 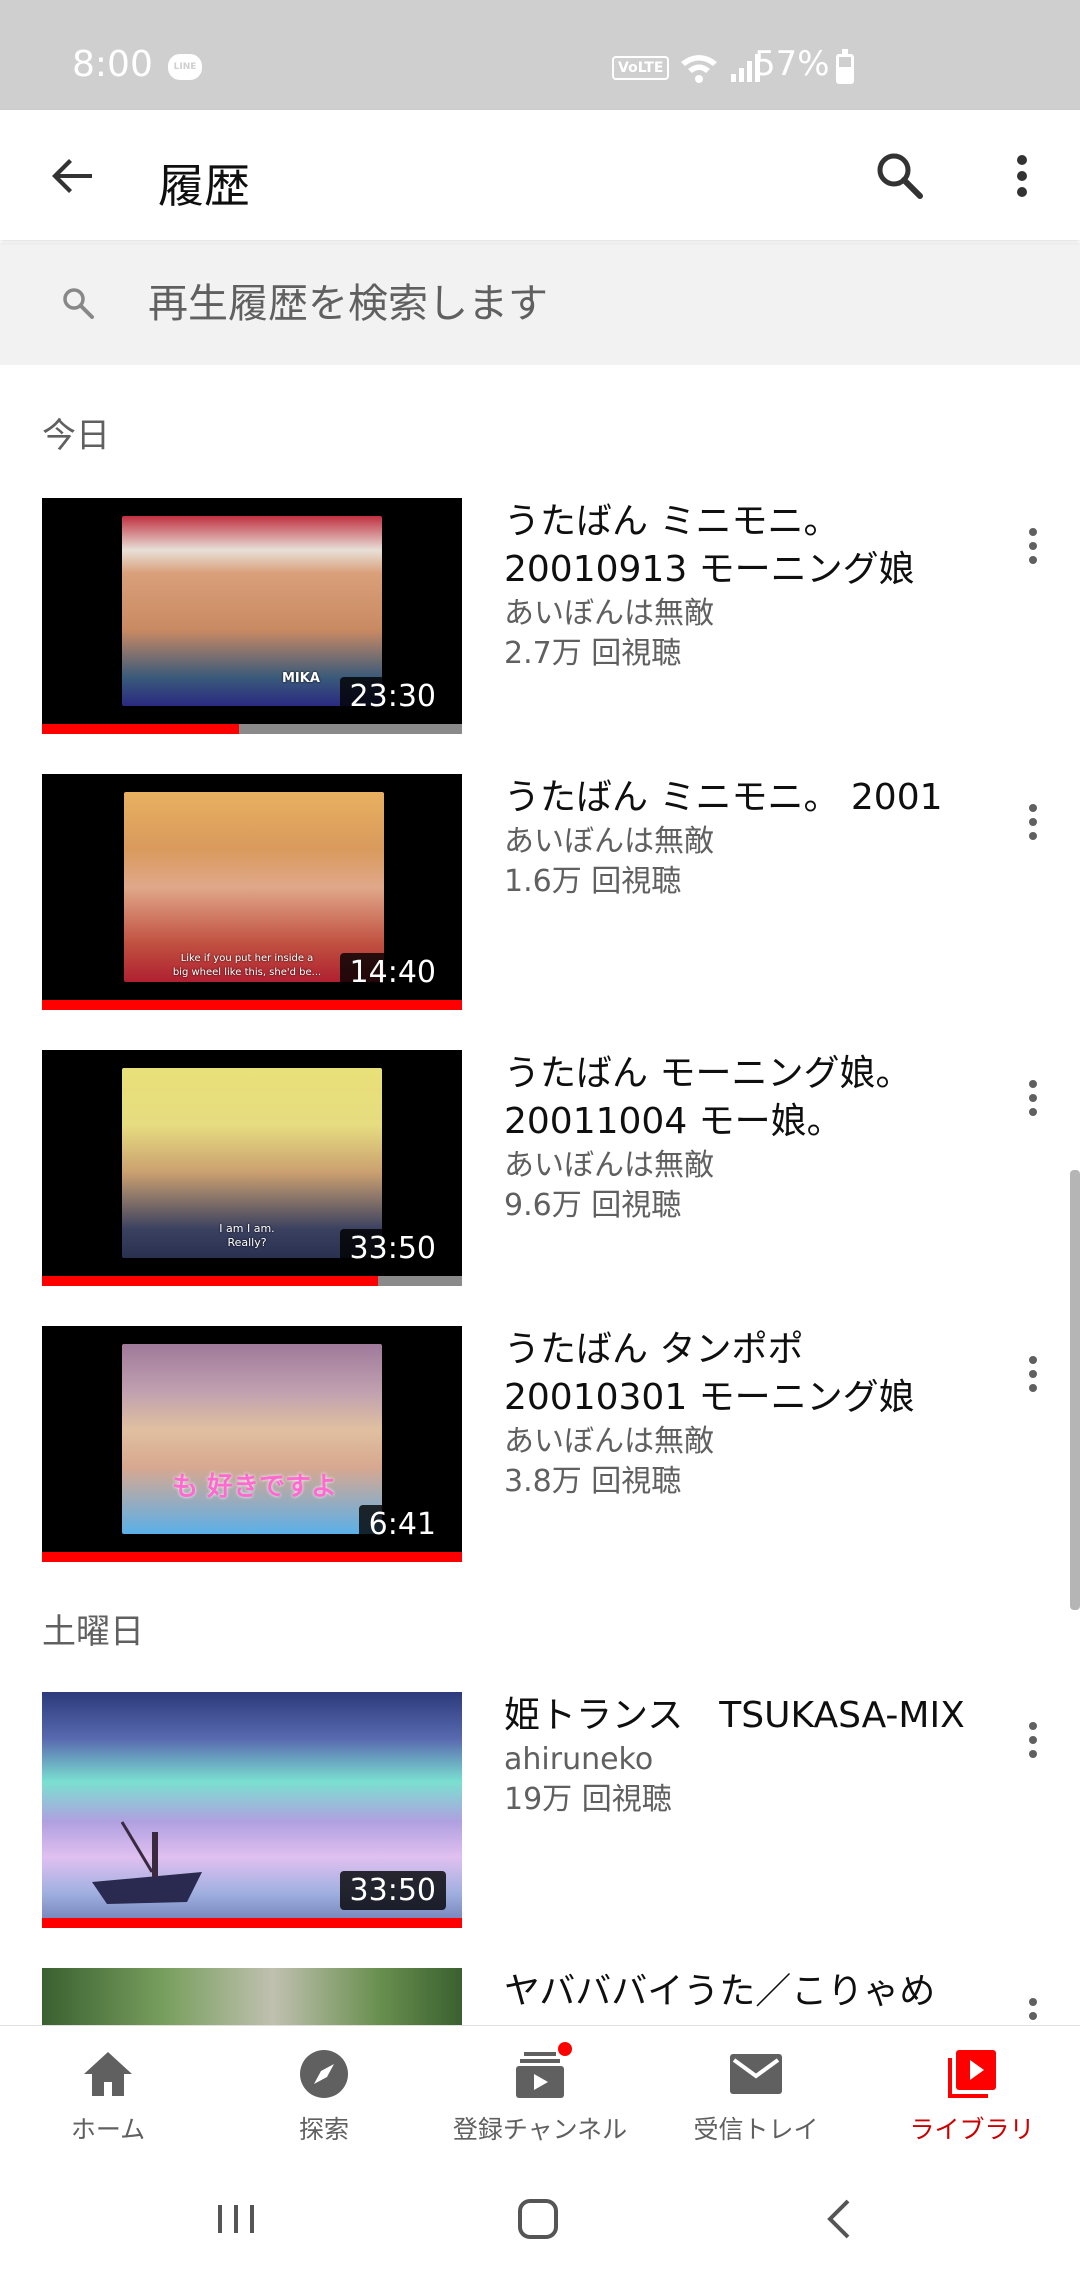 What do you see at coordinates (593, 653) in the screenshot?
I see `video-views: 2.7万 回視聴` at bounding box center [593, 653].